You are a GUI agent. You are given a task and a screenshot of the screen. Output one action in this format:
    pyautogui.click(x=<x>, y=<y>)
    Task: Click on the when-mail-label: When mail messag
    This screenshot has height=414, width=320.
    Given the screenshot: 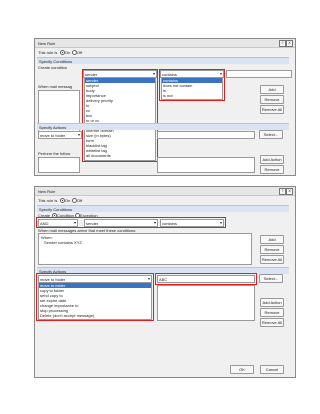 What is the action you would take?
    pyautogui.click(x=55, y=86)
    